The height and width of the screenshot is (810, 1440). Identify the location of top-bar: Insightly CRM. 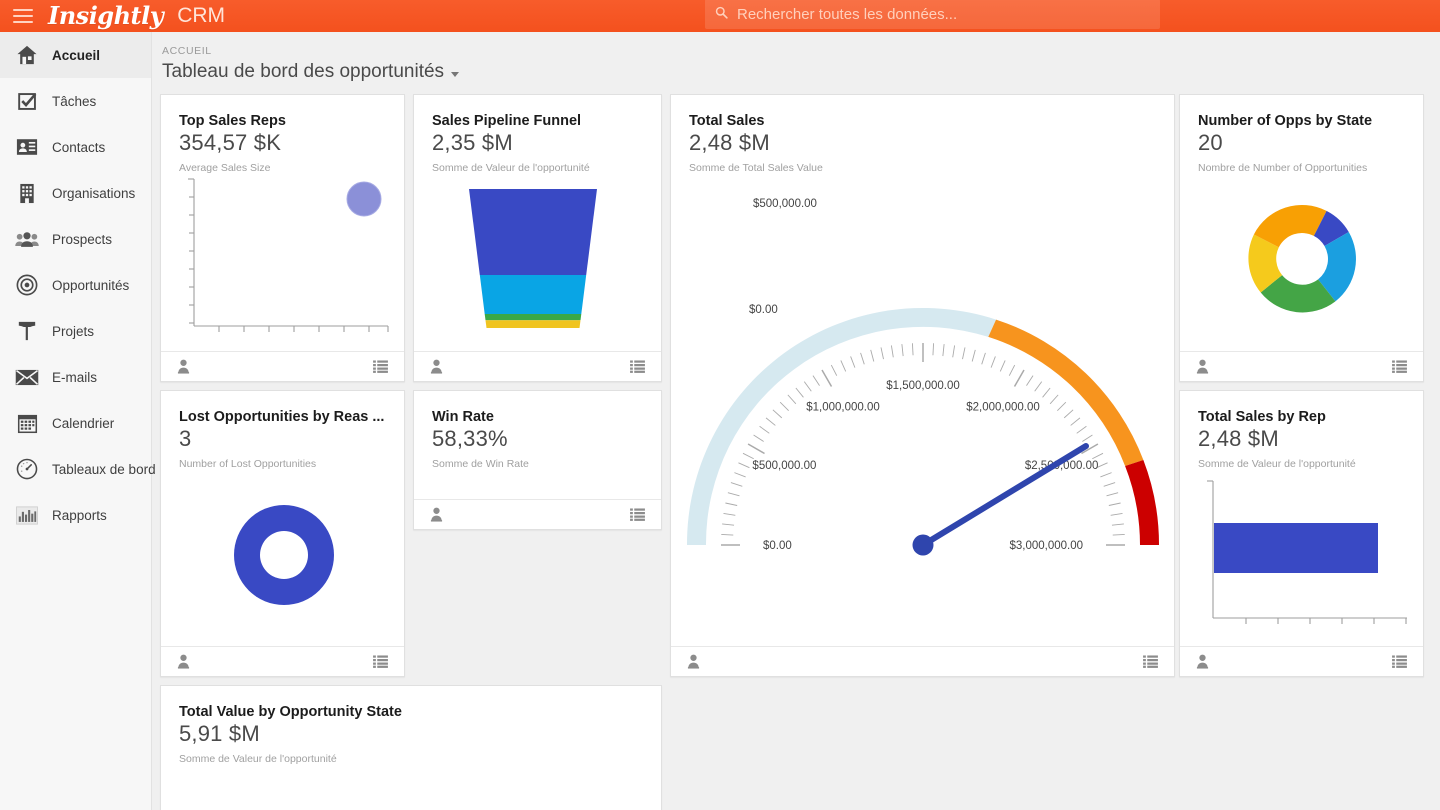
(720, 16).